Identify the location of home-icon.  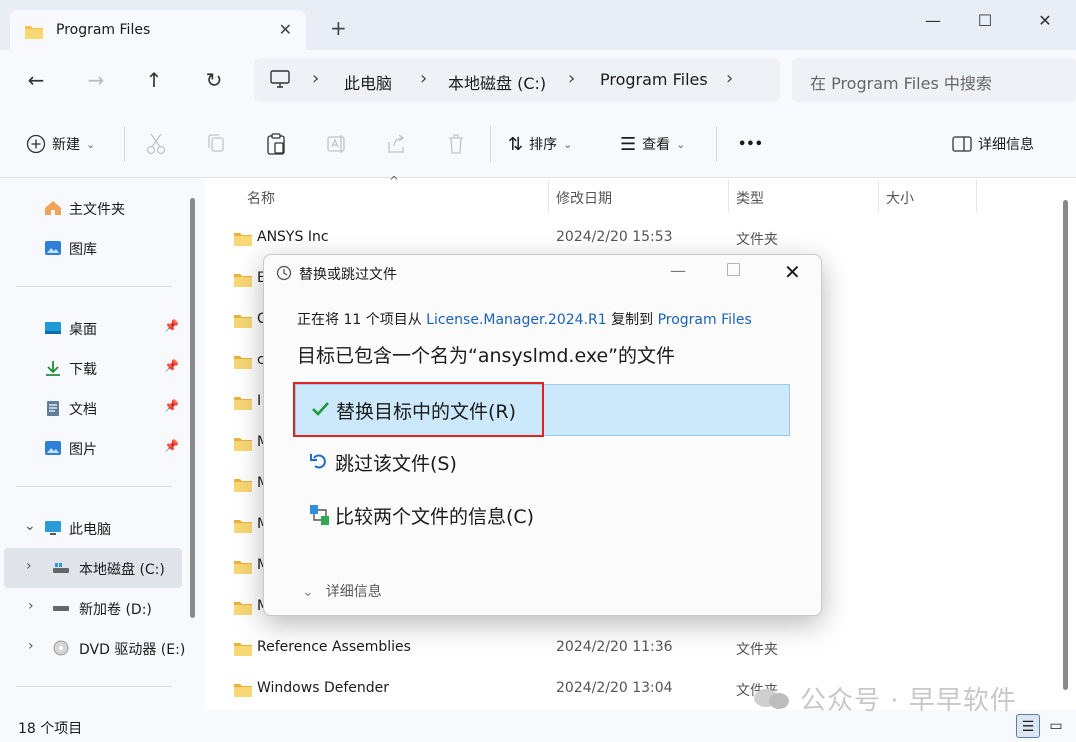
(53, 208).